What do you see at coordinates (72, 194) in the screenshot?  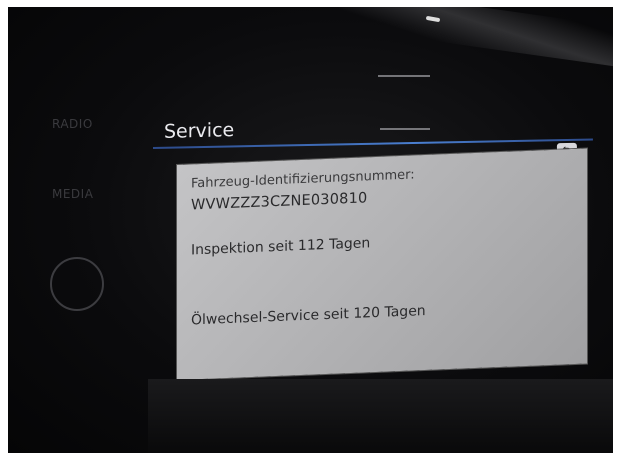 I see `menu-item-media: MEDIA` at bounding box center [72, 194].